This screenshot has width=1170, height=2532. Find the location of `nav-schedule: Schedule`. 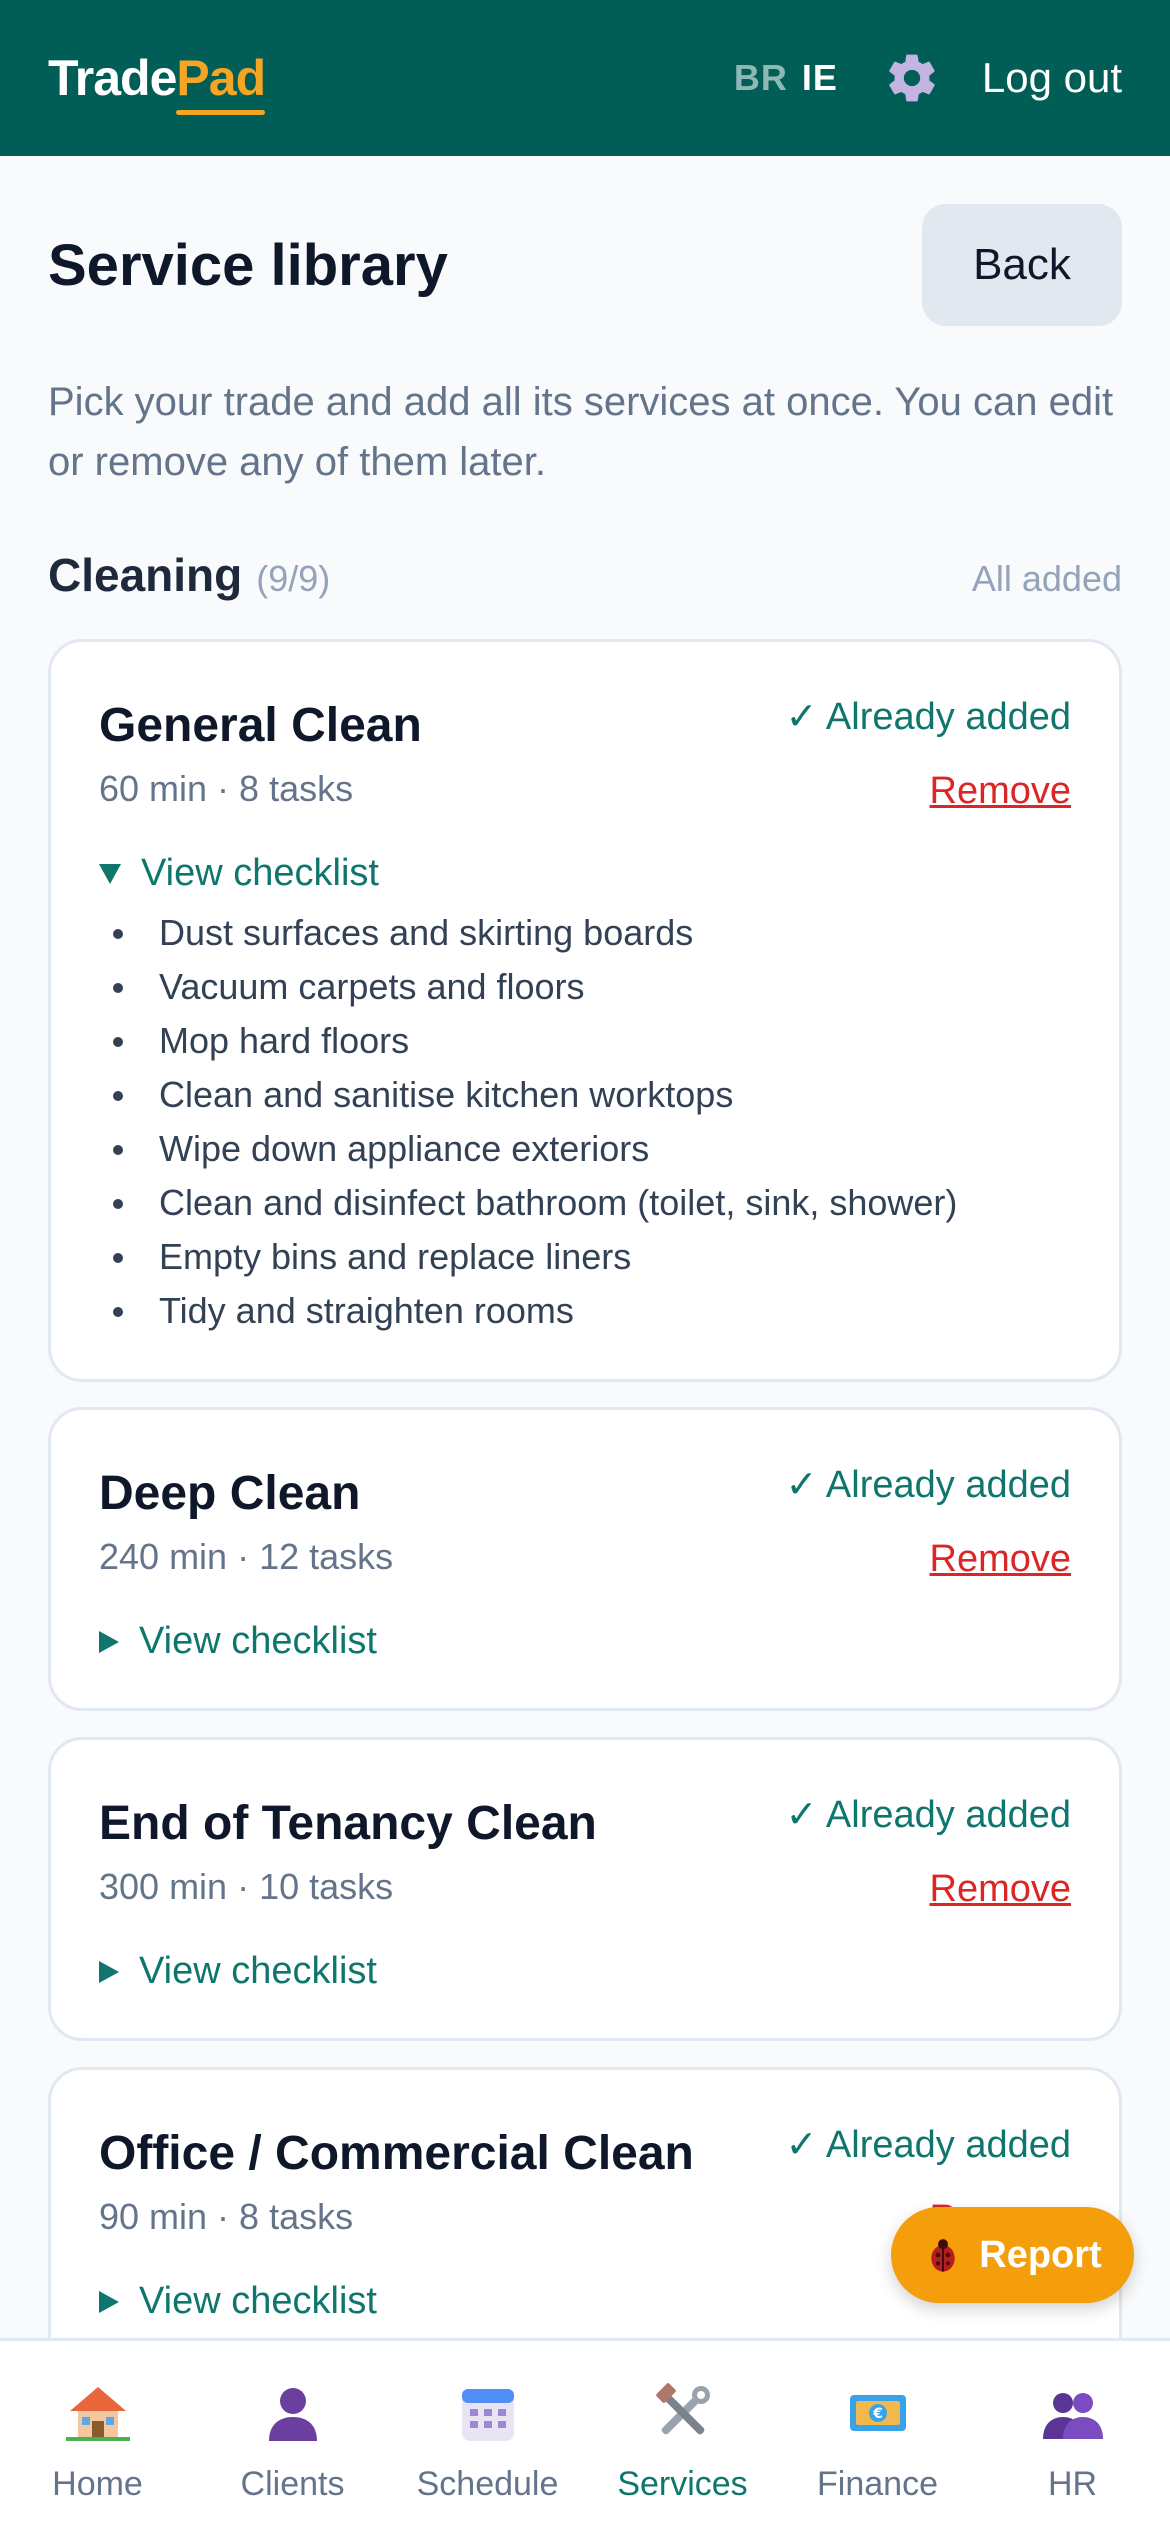

nav-schedule: Schedule is located at coordinates (487, 2436).